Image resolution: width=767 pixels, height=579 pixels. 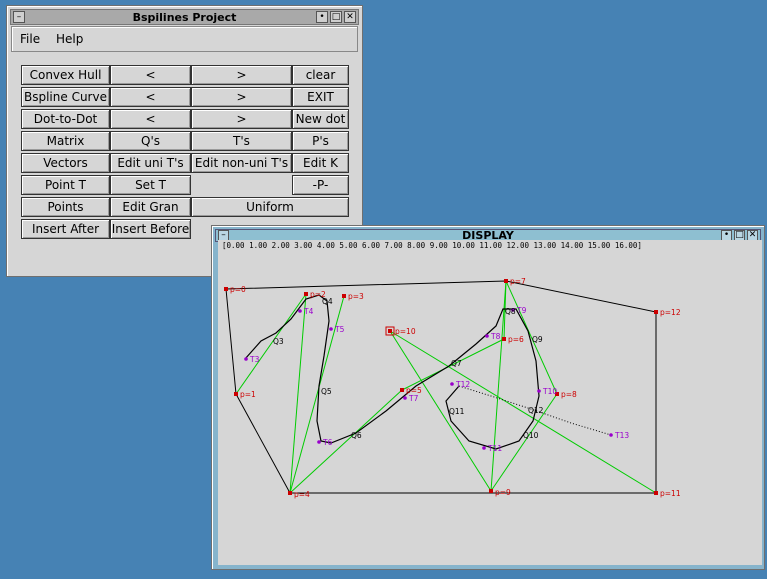 I want to click on control-point-label-12: p=12, so click(x=670, y=312).